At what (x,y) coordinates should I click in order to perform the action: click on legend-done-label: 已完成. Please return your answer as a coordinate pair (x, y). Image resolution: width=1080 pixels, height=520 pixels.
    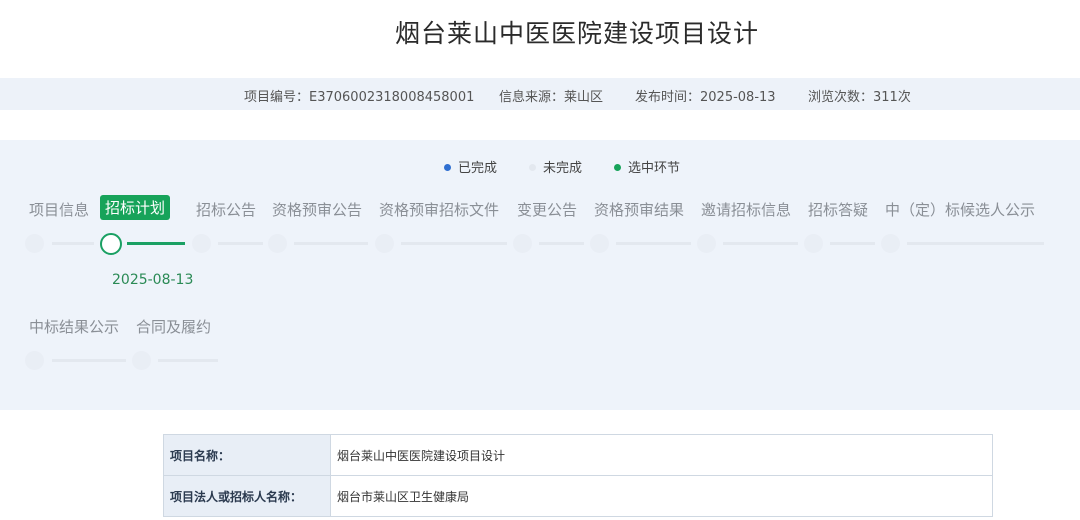
    Looking at the image, I should click on (478, 168).